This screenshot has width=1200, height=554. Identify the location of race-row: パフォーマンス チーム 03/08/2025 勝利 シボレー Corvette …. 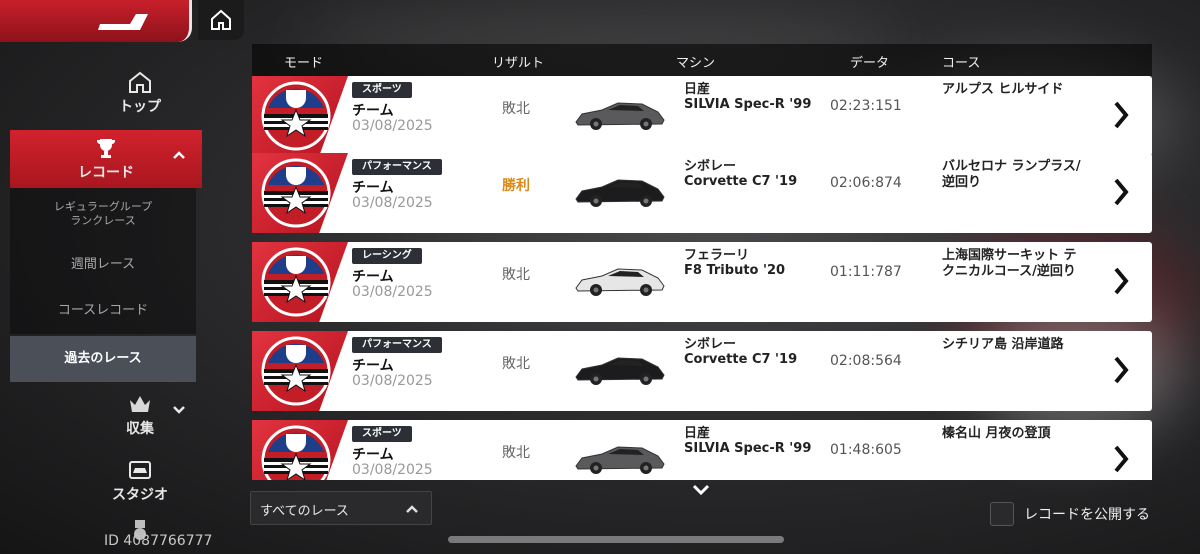
(702, 193).